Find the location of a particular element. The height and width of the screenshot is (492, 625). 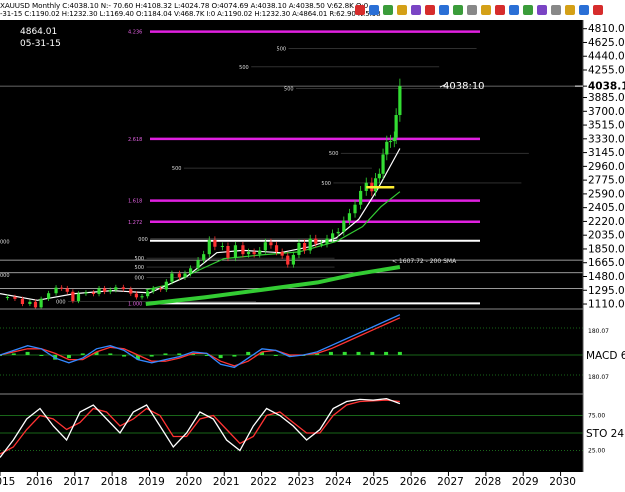

x-tick-label: 2028 is located at coordinates (487, 482).